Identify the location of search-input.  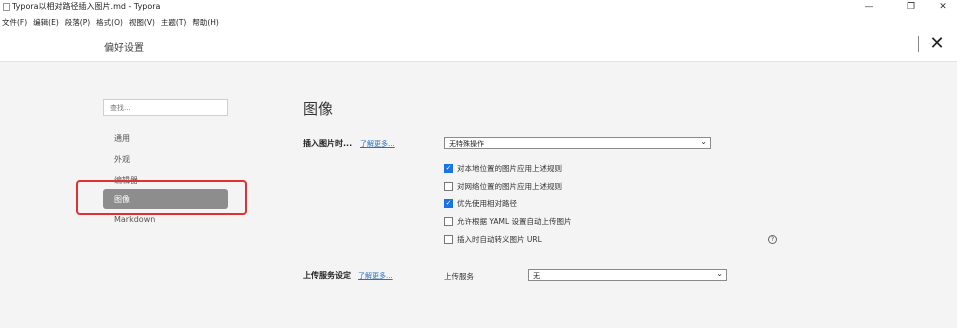
(165, 107).